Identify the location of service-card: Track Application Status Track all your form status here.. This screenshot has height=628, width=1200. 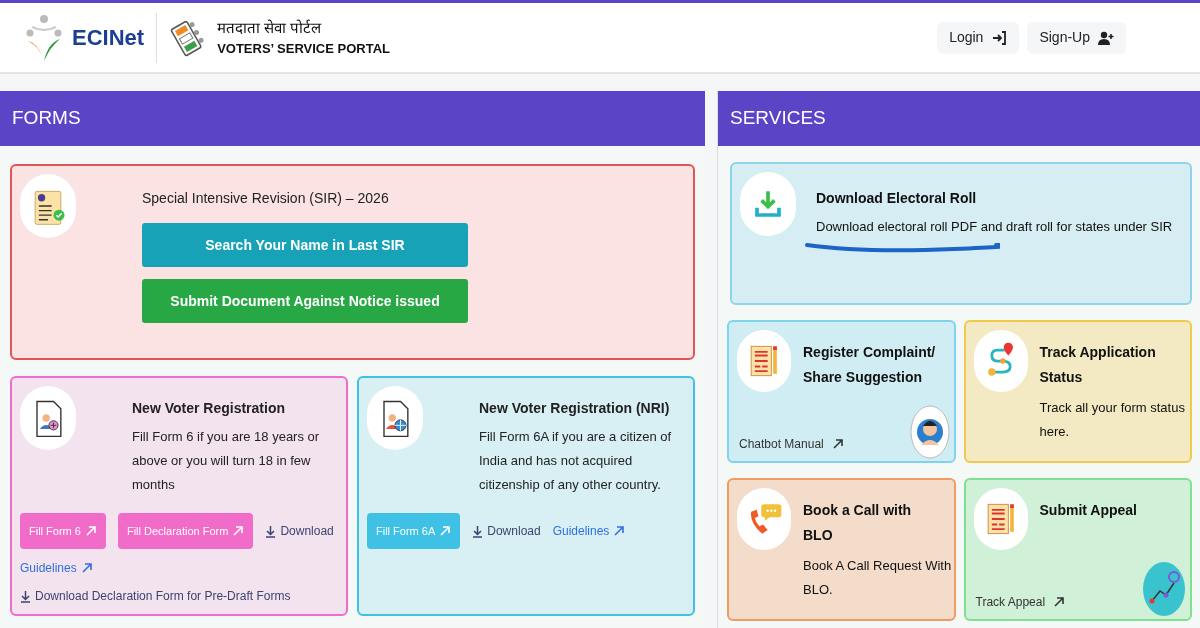
(1077, 391).